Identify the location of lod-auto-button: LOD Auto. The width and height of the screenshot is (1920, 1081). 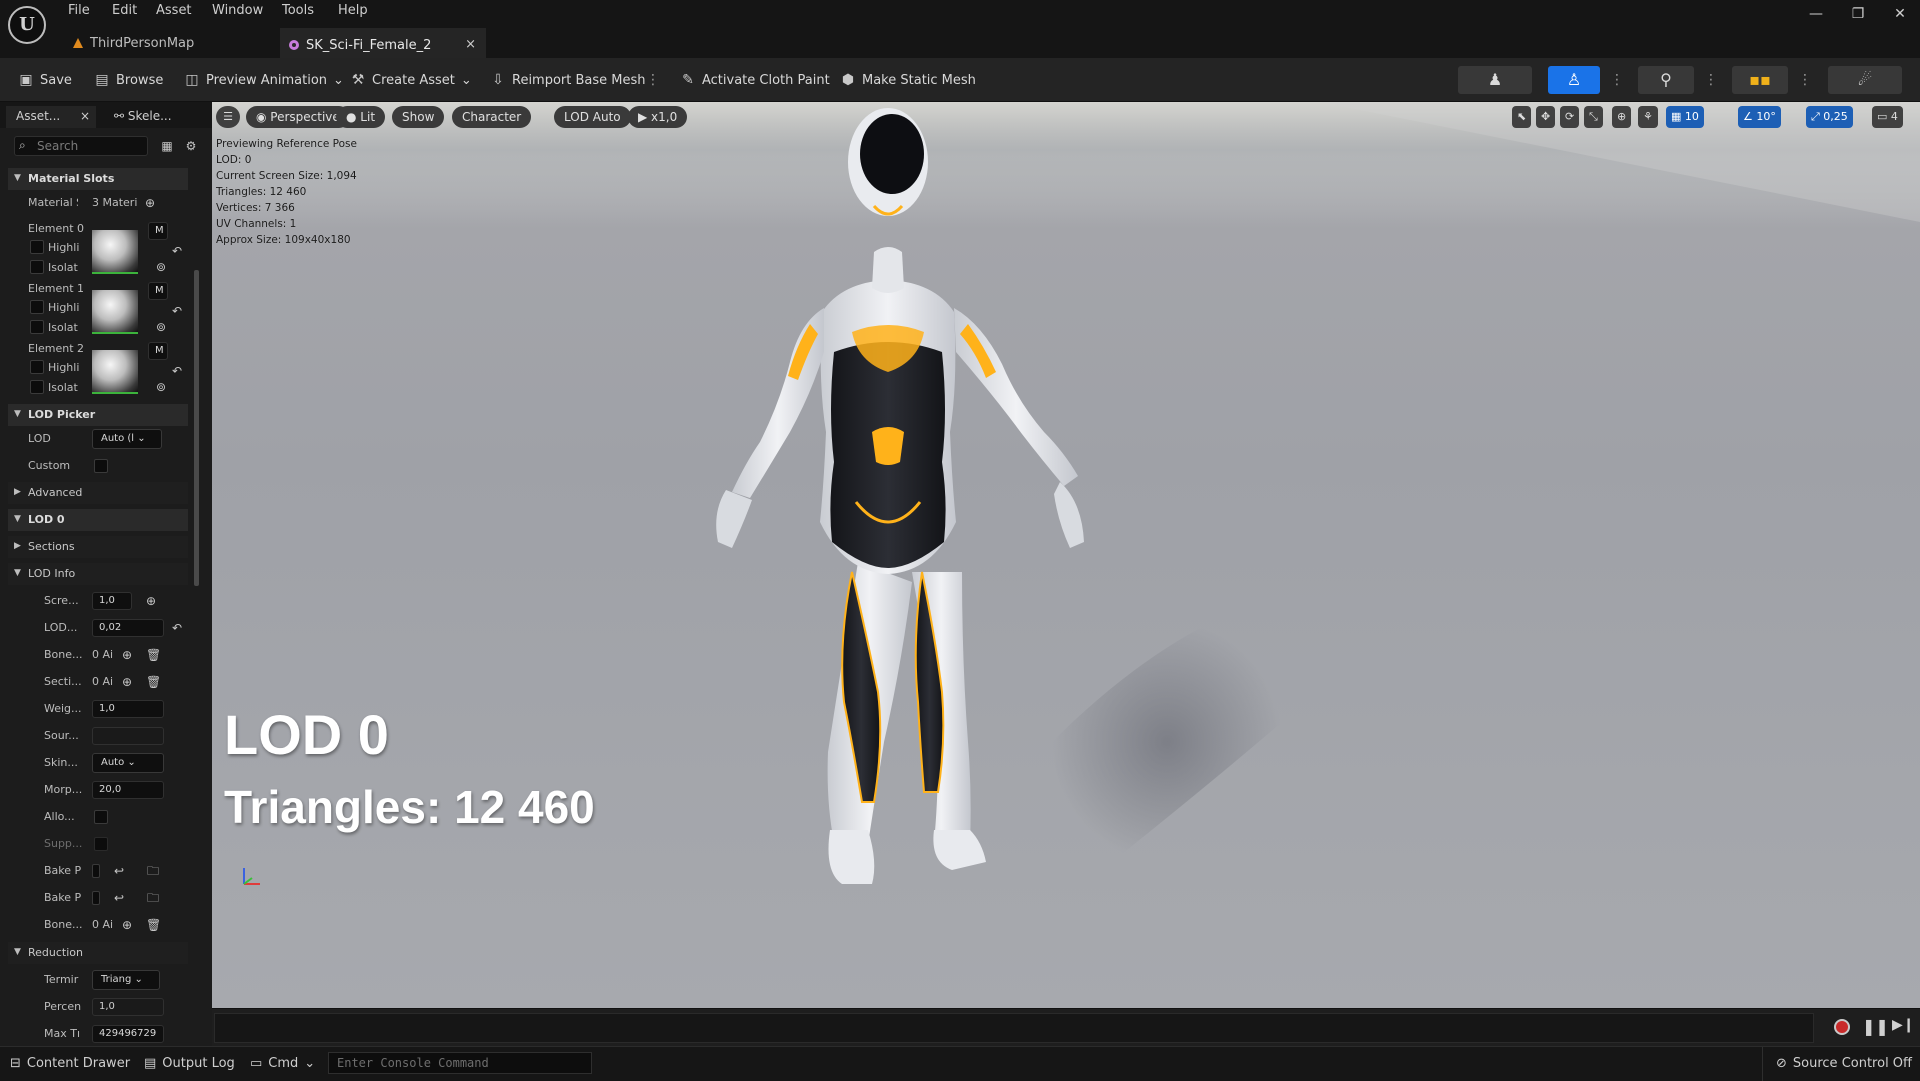
(592, 117).